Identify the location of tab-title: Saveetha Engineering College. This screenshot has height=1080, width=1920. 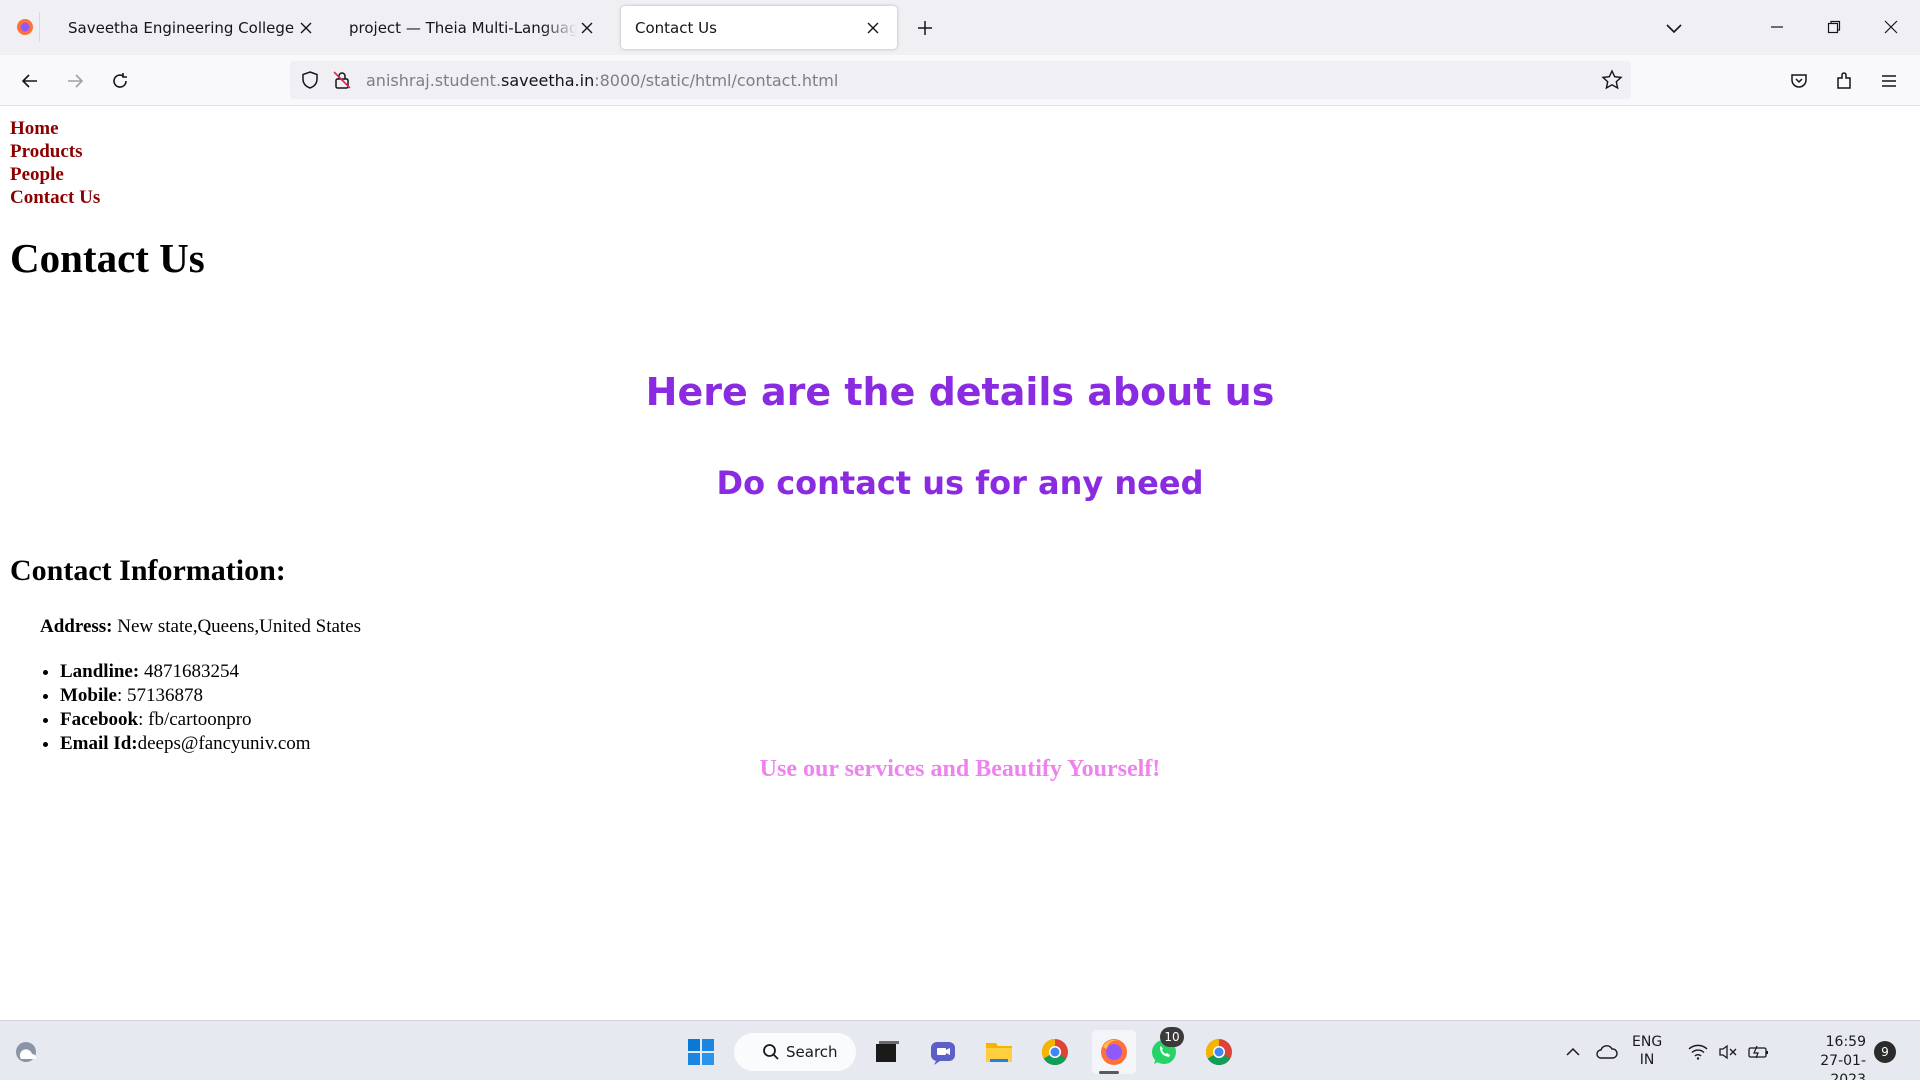
(181, 27).